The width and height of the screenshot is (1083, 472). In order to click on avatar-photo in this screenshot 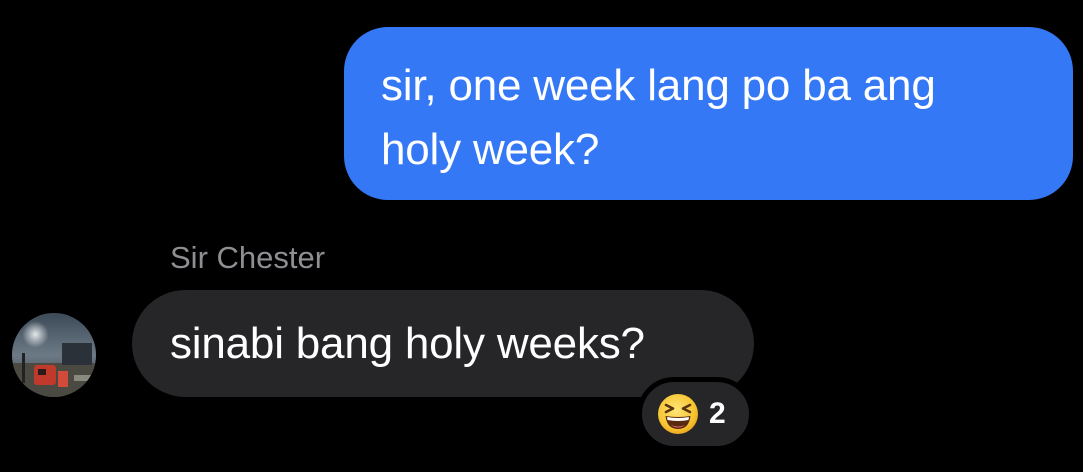, I will do `click(54, 355)`.